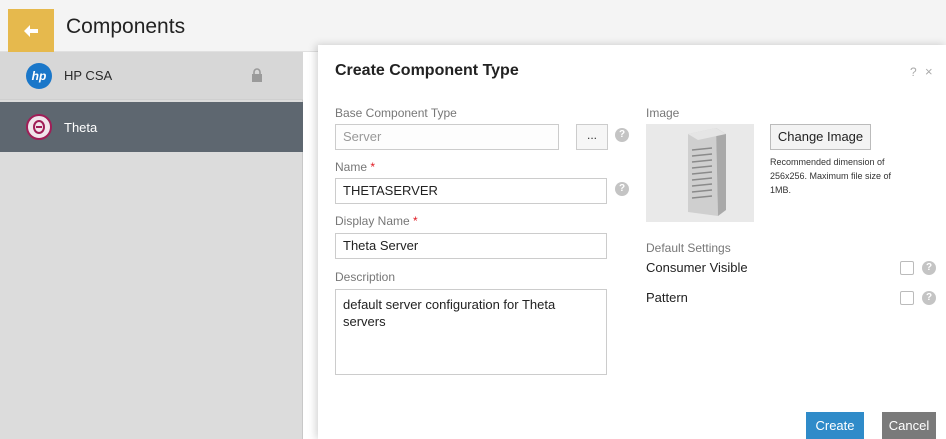  What do you see at coordinates (355, 167) in the screenshot?
I see `name-label: Name *` at bounding box center [355, 167].